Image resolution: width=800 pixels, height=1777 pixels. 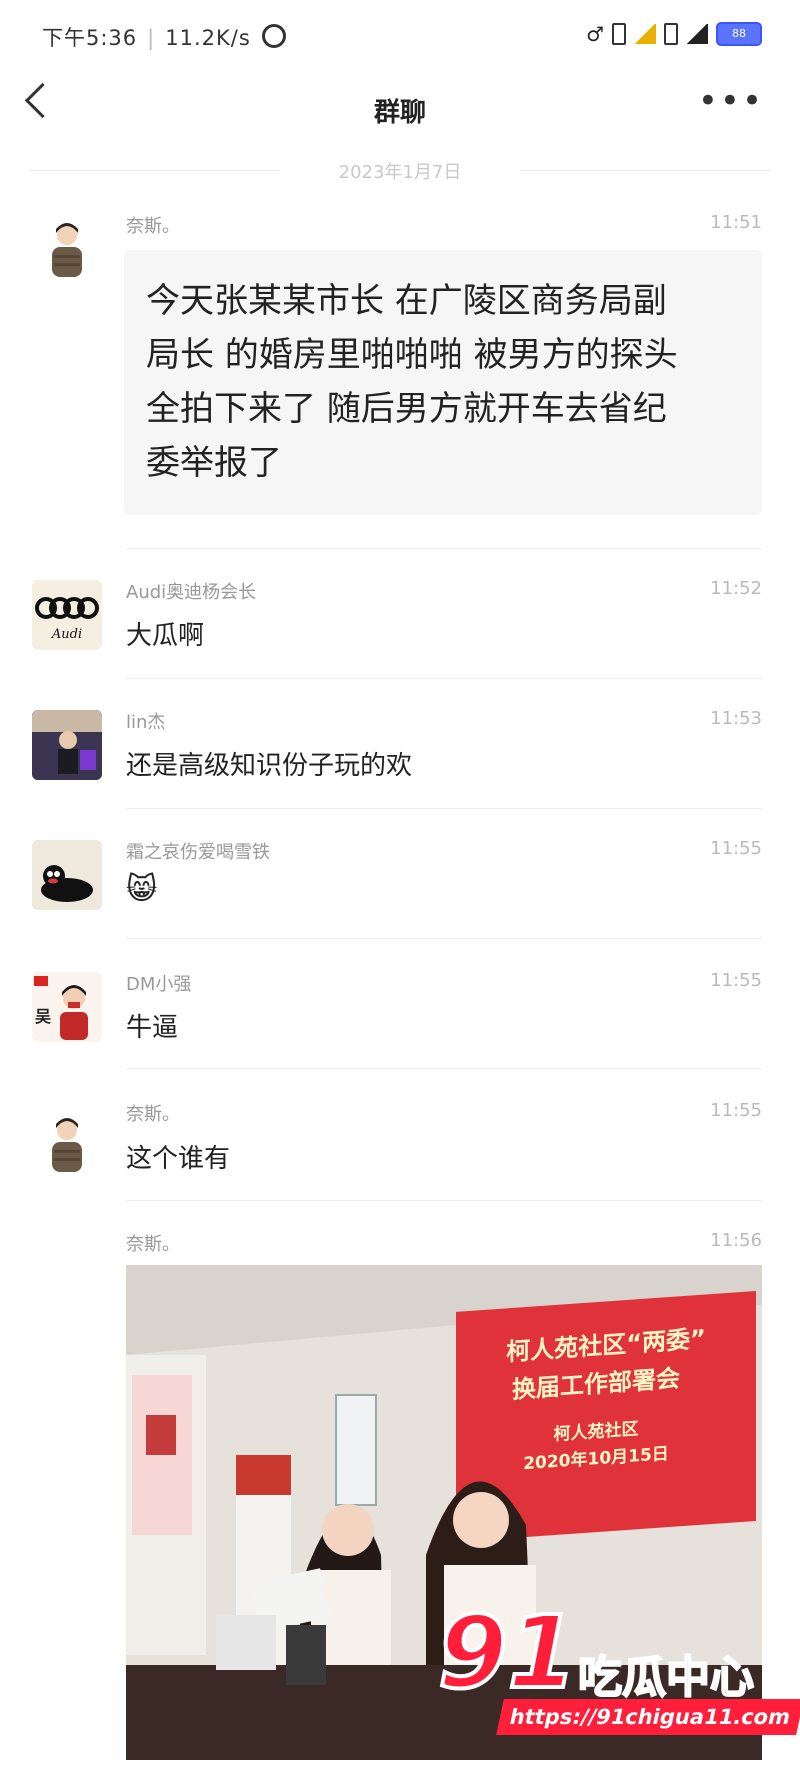 I want to click on message-text-line: 全拍下来了 随后男方就开车去省纪, so click(x=406, y=409).